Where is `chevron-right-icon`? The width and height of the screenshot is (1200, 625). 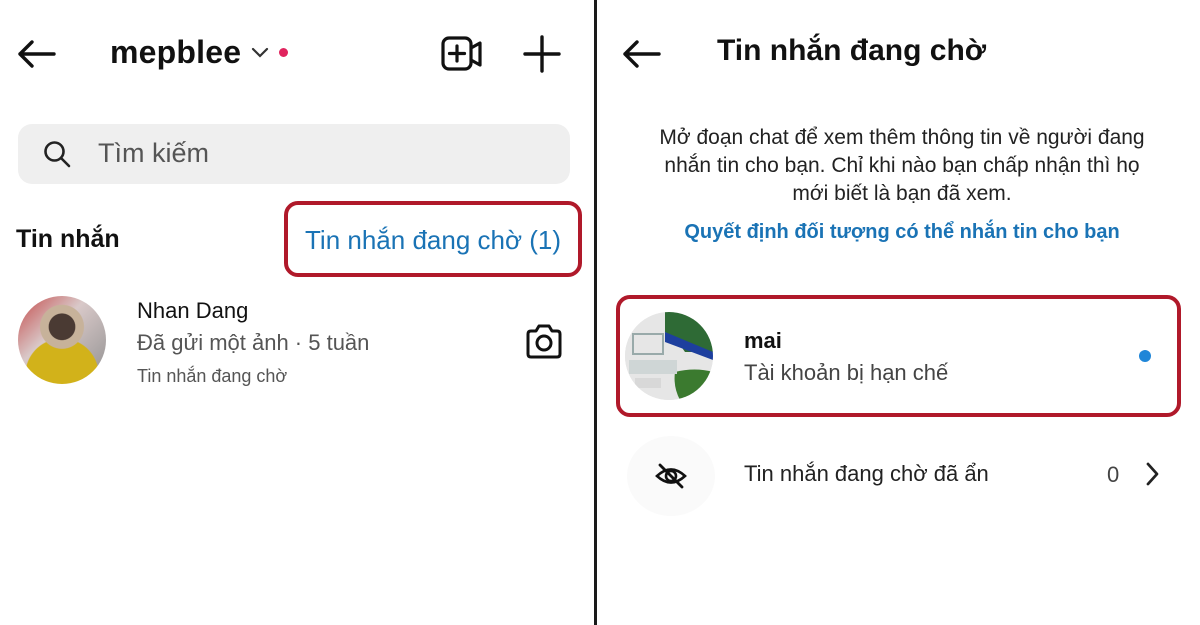
chevron-right-icon is located at coordinates (1153, 474).